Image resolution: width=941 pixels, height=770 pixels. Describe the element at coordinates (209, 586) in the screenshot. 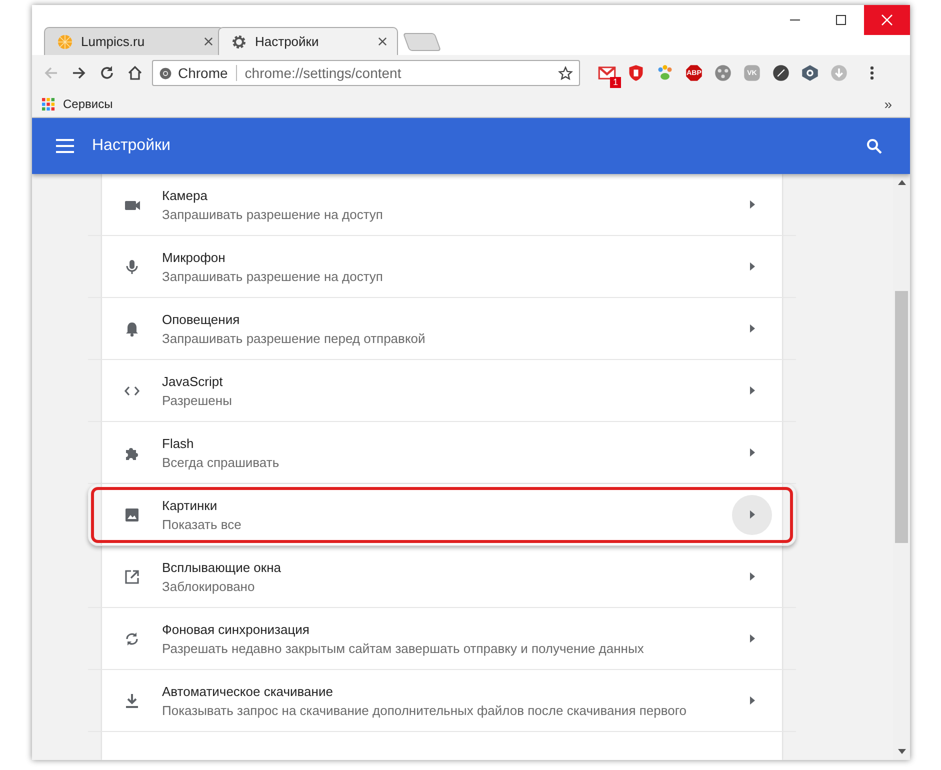

I see `setting-description: Заблокировано` at that location.